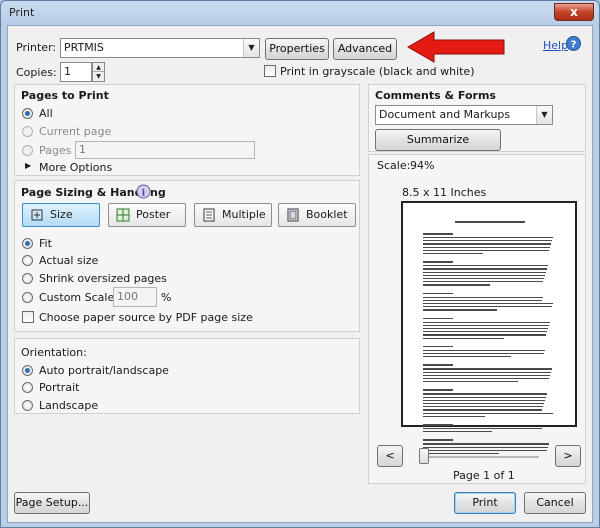  Describe the element at coordinates (46, 113) in the screenshot. I see `pages-all-label: All` at that location.